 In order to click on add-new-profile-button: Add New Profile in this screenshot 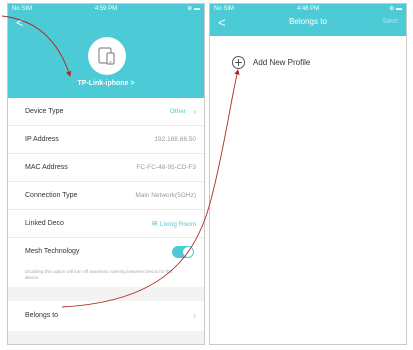, I will do `click(271, 62)`.